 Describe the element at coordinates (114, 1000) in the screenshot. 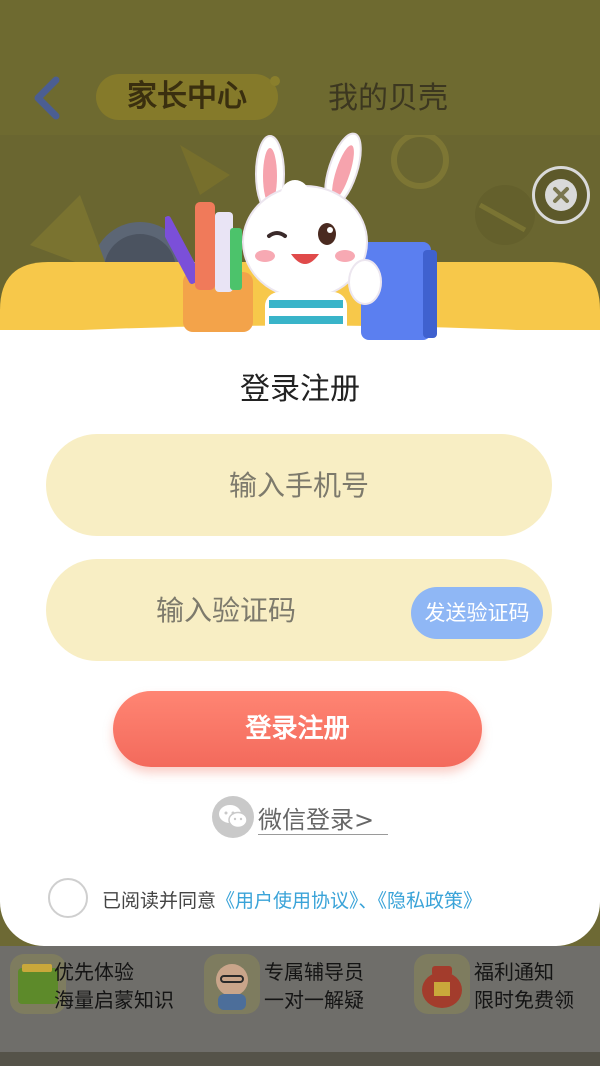

I see `feature-subtitle: 海量启蒙知识` at that location.